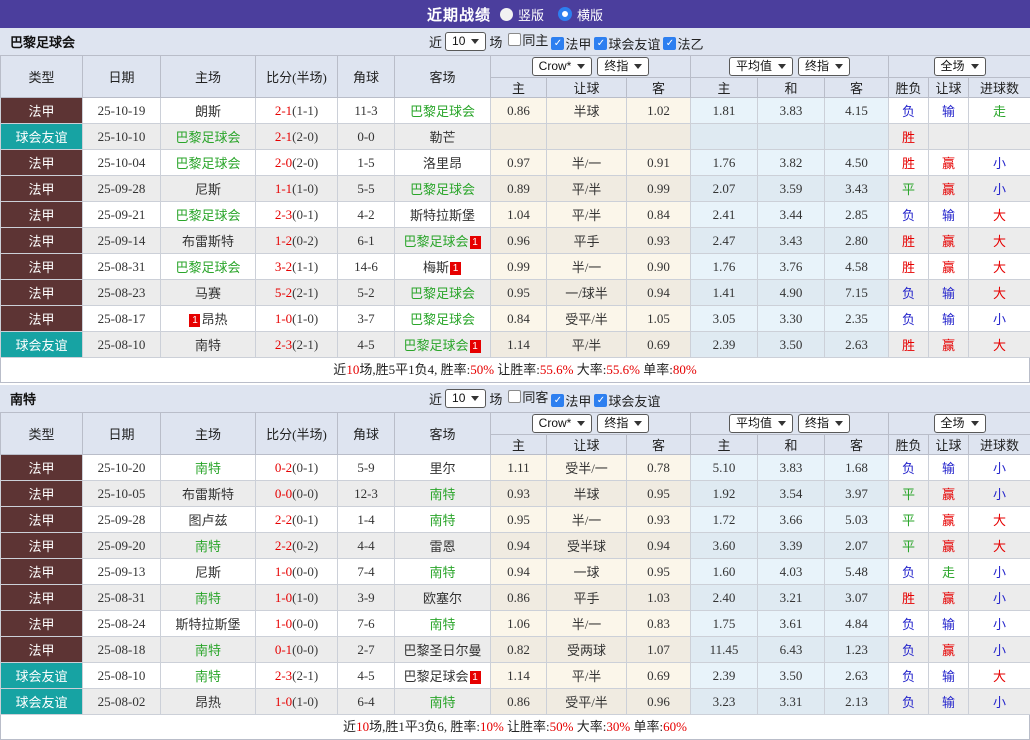 This screenshot has width=1030, height=740. I want to click on col-handicap-home: 主, so click(519, 88).